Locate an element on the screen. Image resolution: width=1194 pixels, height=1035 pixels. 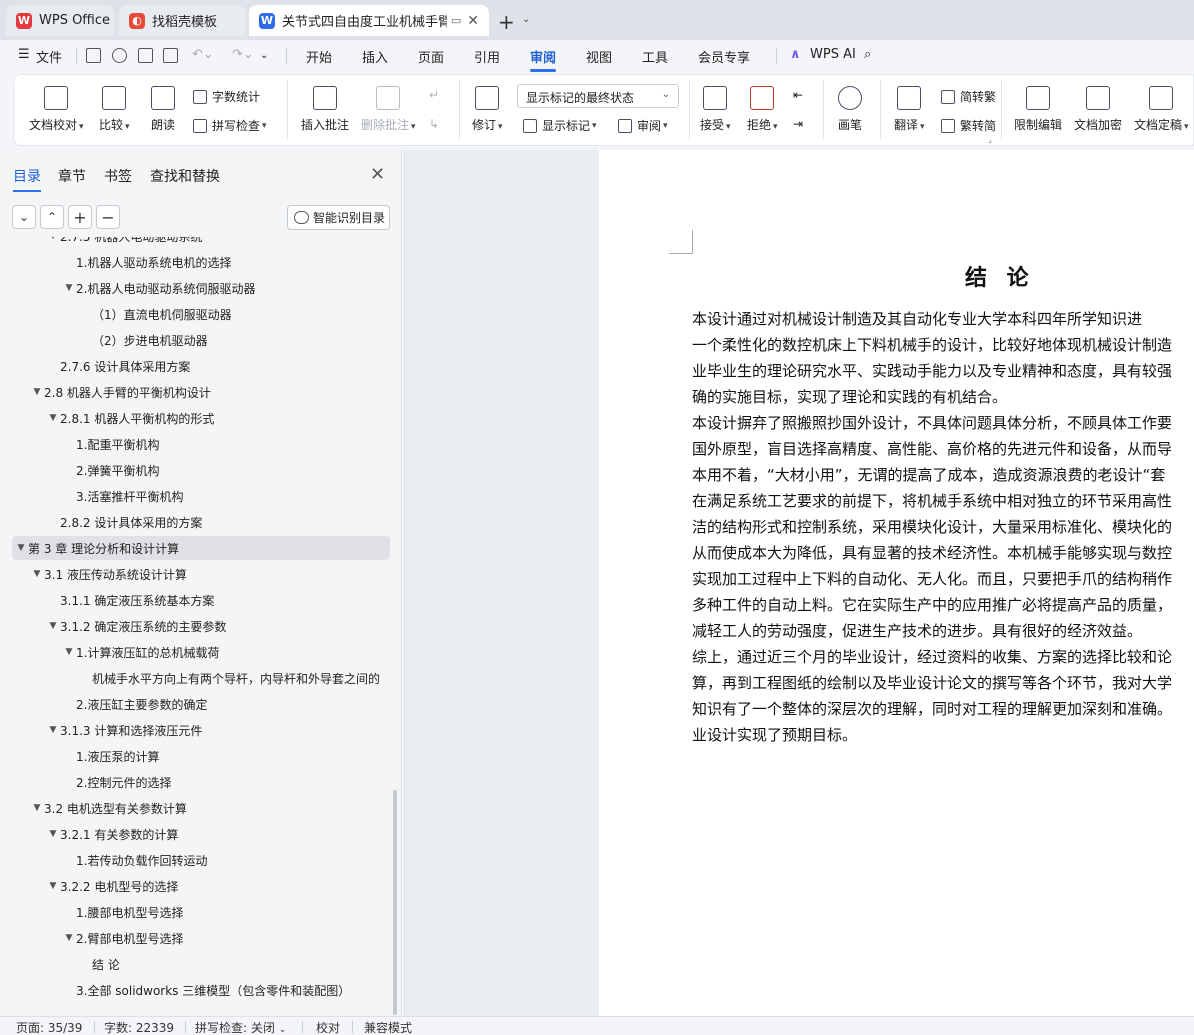
toc-item: 1.若传动负载作回转运动 is located at coordinates (201, 860).